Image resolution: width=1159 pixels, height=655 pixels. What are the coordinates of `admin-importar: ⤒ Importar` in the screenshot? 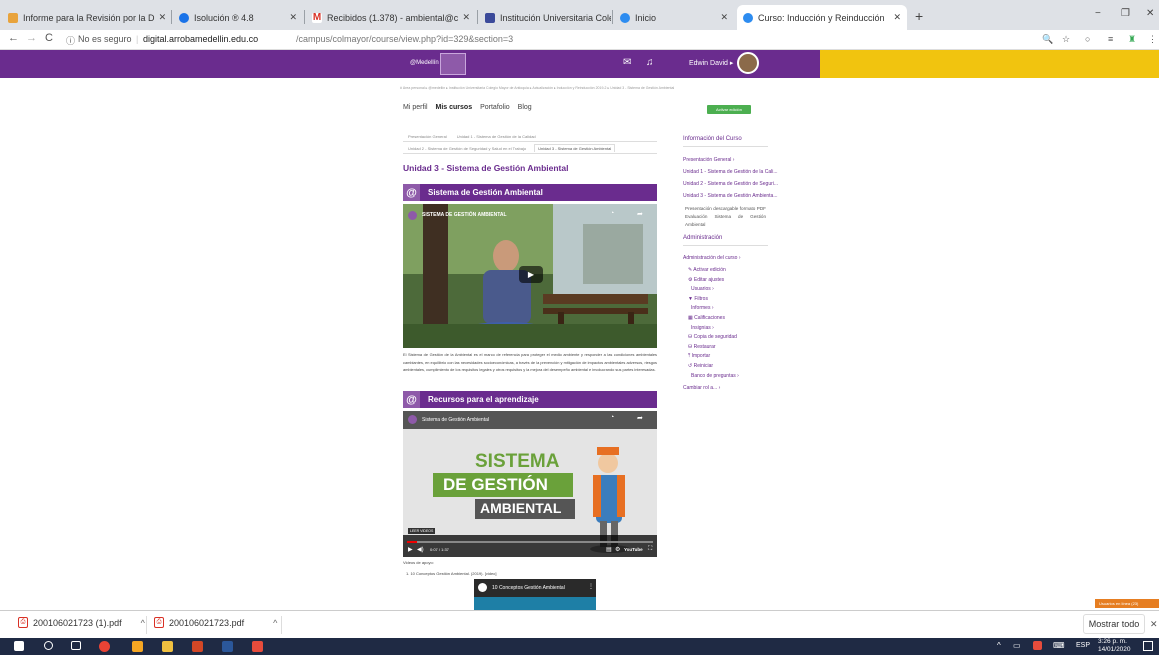 It's located at (725, 356).